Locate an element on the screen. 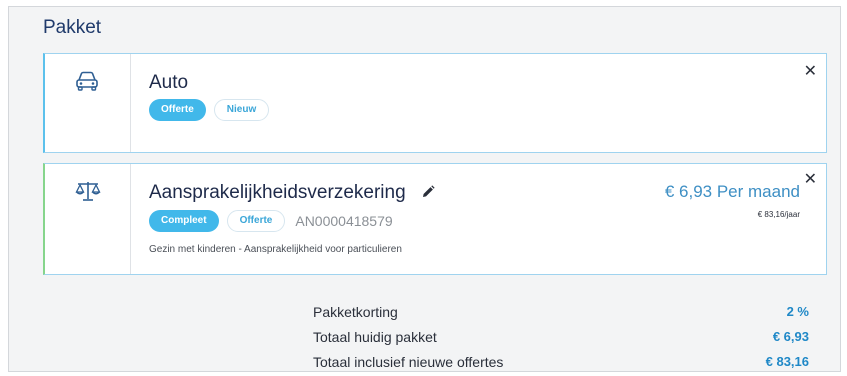  pencil-icon is located at coordinates (428, 192).